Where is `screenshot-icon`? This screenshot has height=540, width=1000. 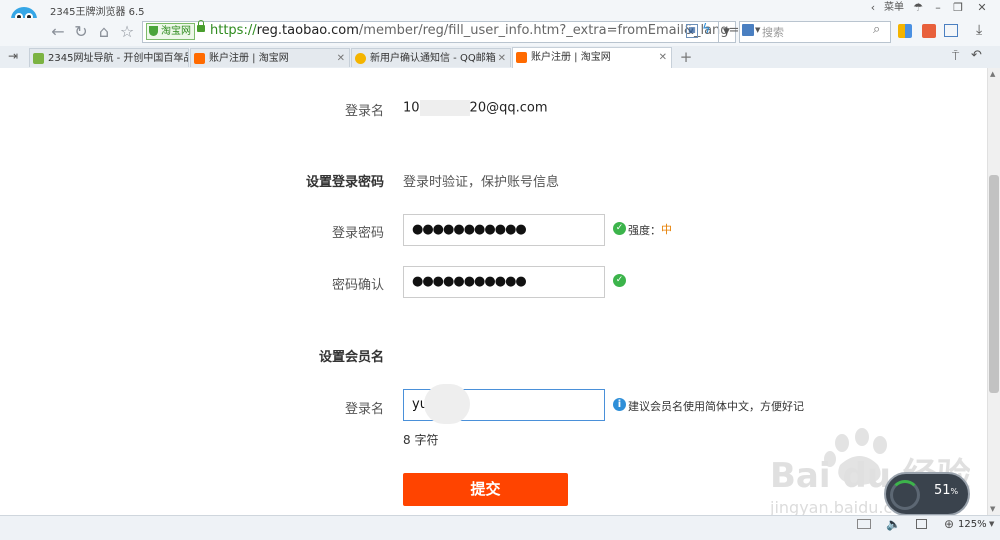
screenshot-icon is located at coordinates (951, 30).